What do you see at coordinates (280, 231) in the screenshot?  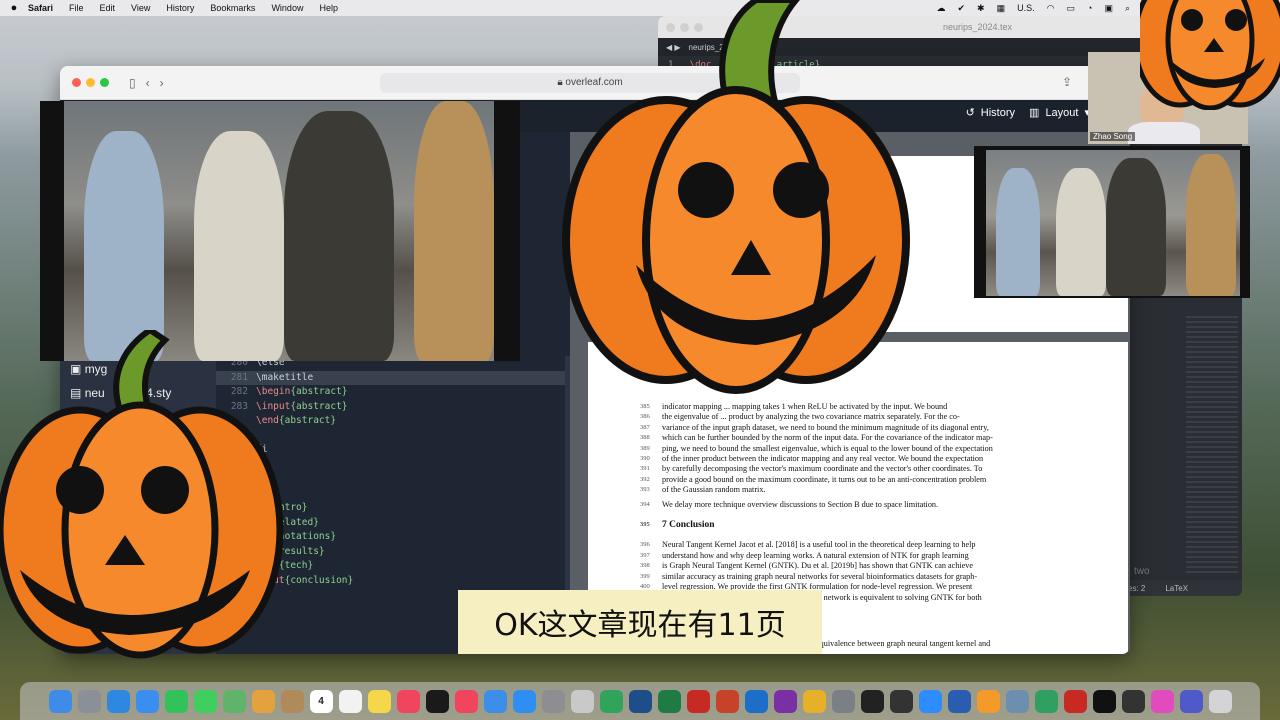 I see `video-overlay-large` at bounding box center [280, 231].